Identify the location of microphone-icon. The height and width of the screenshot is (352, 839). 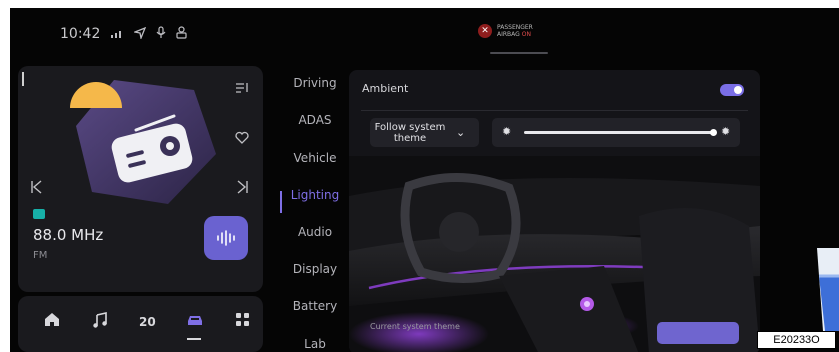
(161, 34).